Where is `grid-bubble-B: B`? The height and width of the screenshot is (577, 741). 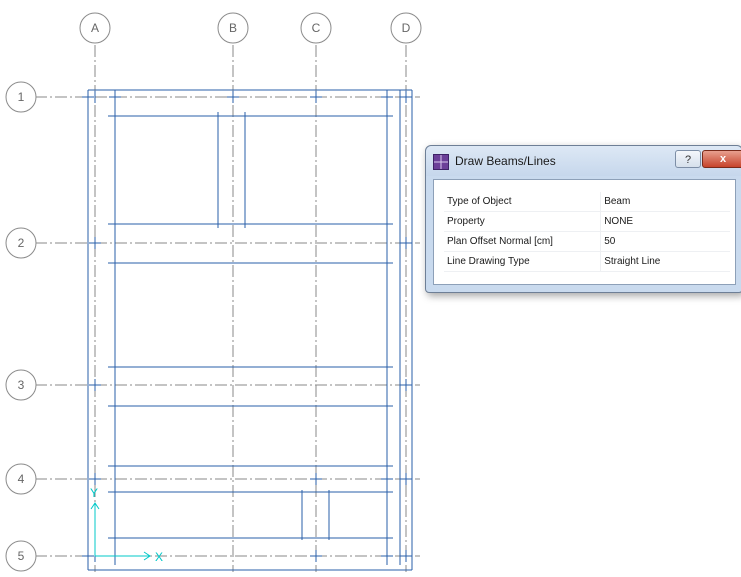 grid-bubble-B: B is located at coordinates (233, 28).